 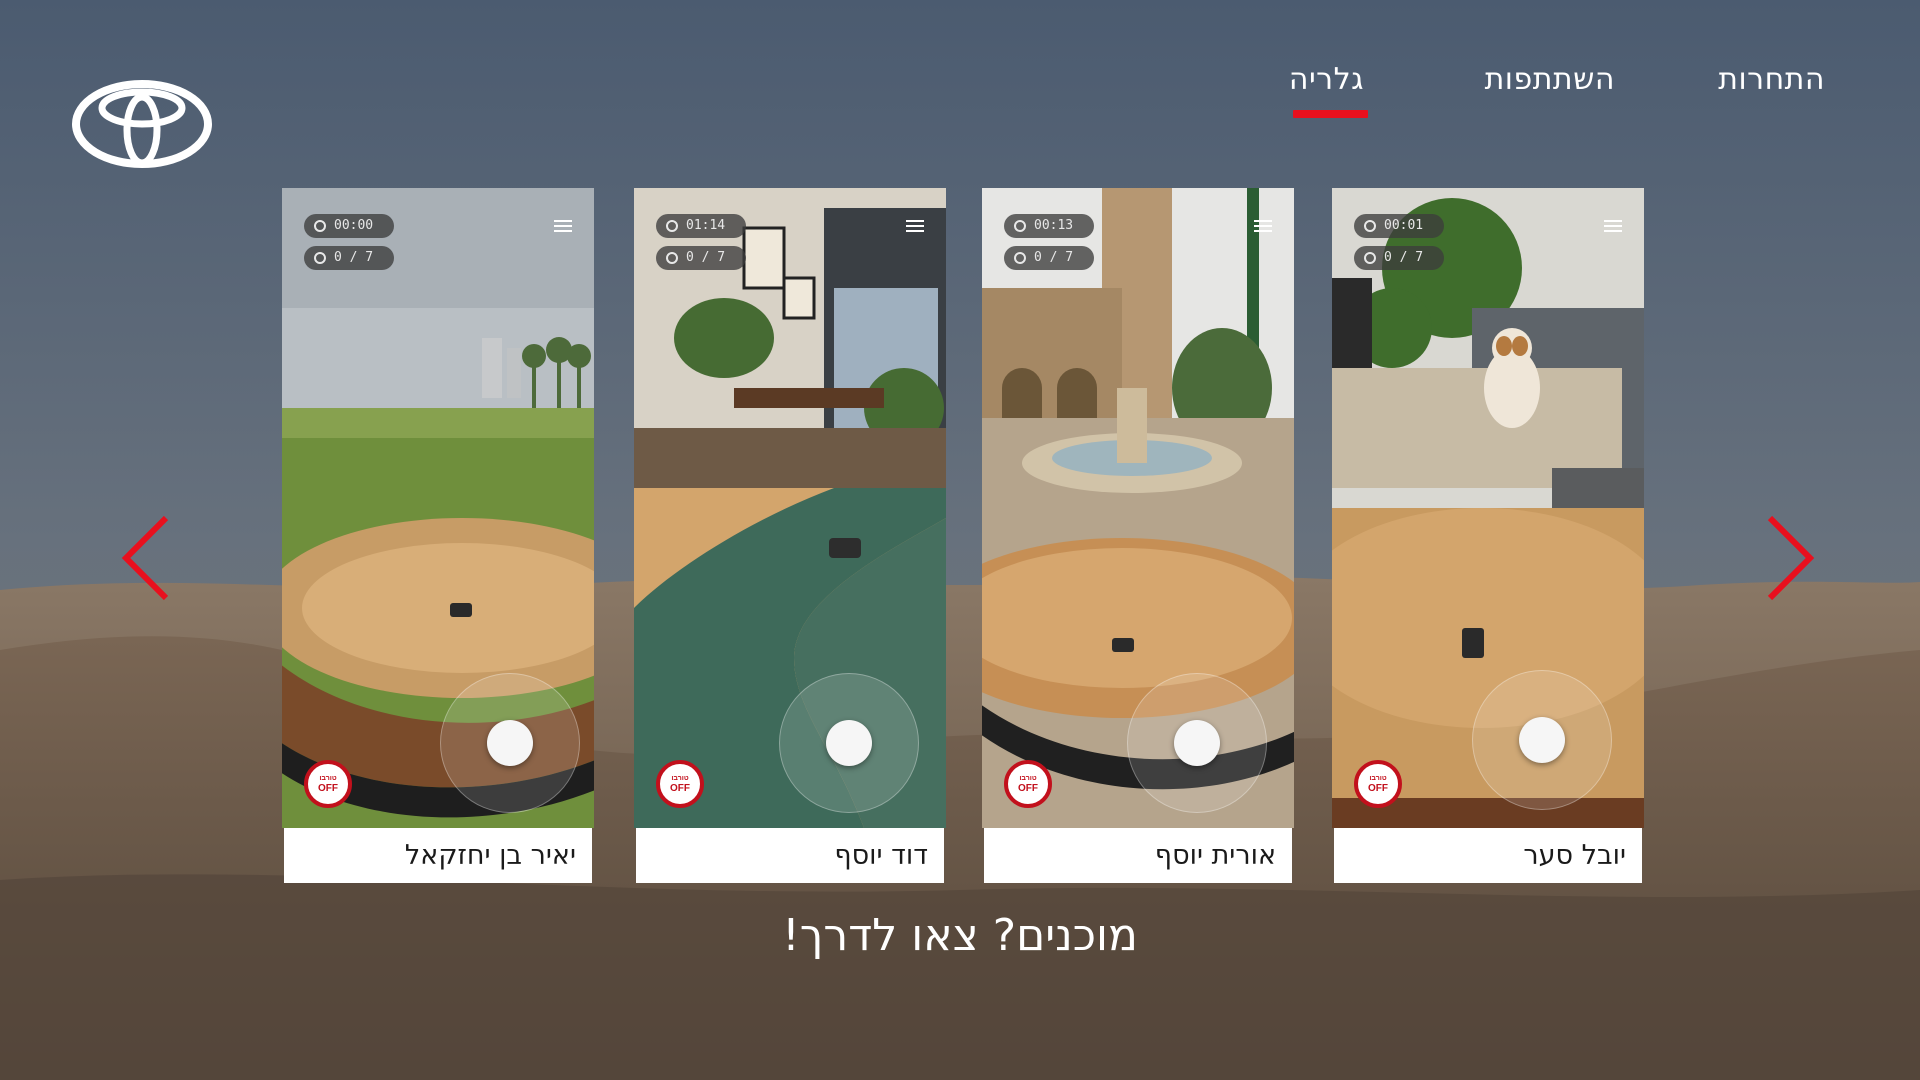 I want to click on timer-badge: 00:01, so click(x=1399, y=226).